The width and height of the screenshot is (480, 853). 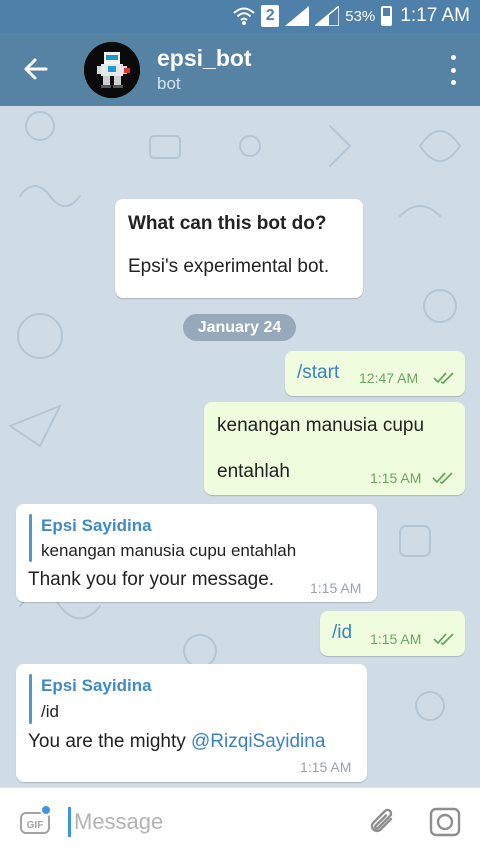 I want to click on robot-avatar-icon, so click(x=112, y=70).